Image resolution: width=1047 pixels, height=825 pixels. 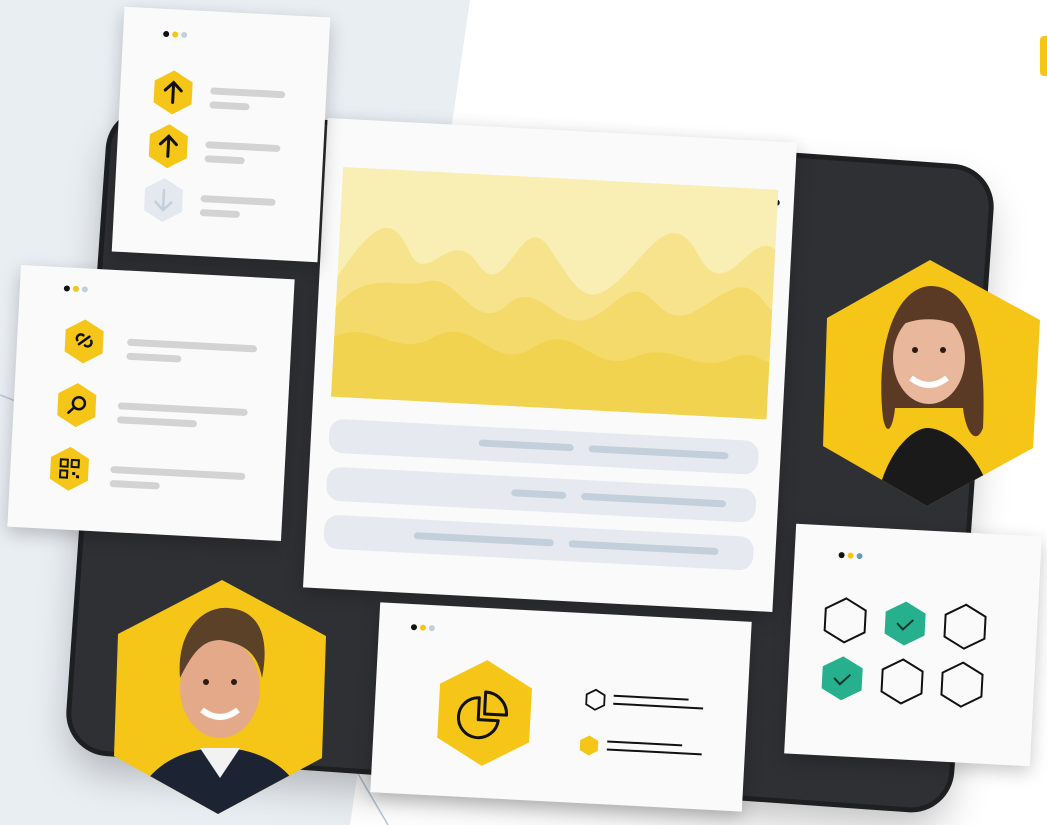 What do you see at coordinates (561, 707) in the screenshot?
I see `pie-card` at bounding box center [561, 707].